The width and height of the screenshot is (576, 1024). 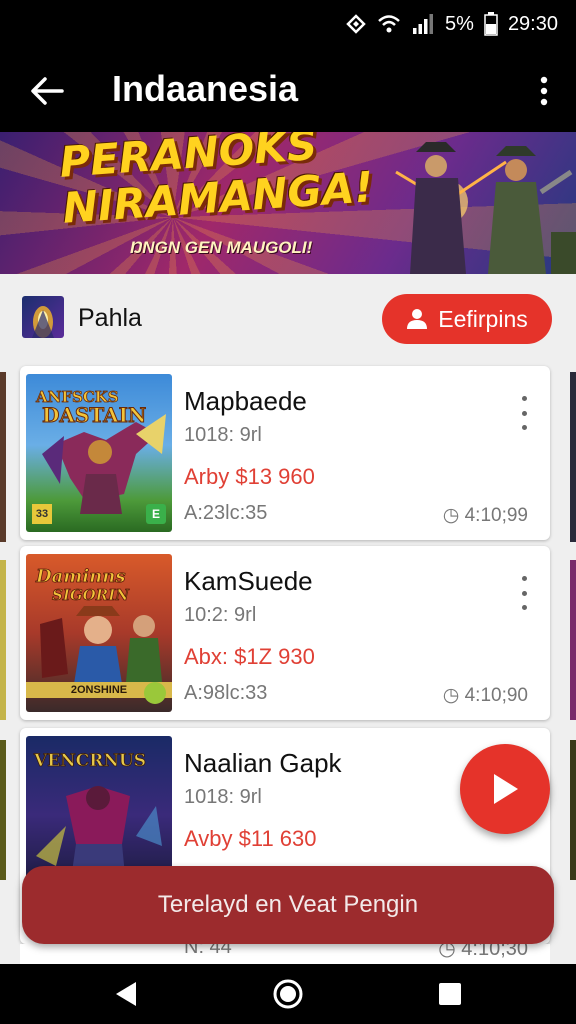 I want to click on follow-label: Eefirpins, so click(x=483, y=318).